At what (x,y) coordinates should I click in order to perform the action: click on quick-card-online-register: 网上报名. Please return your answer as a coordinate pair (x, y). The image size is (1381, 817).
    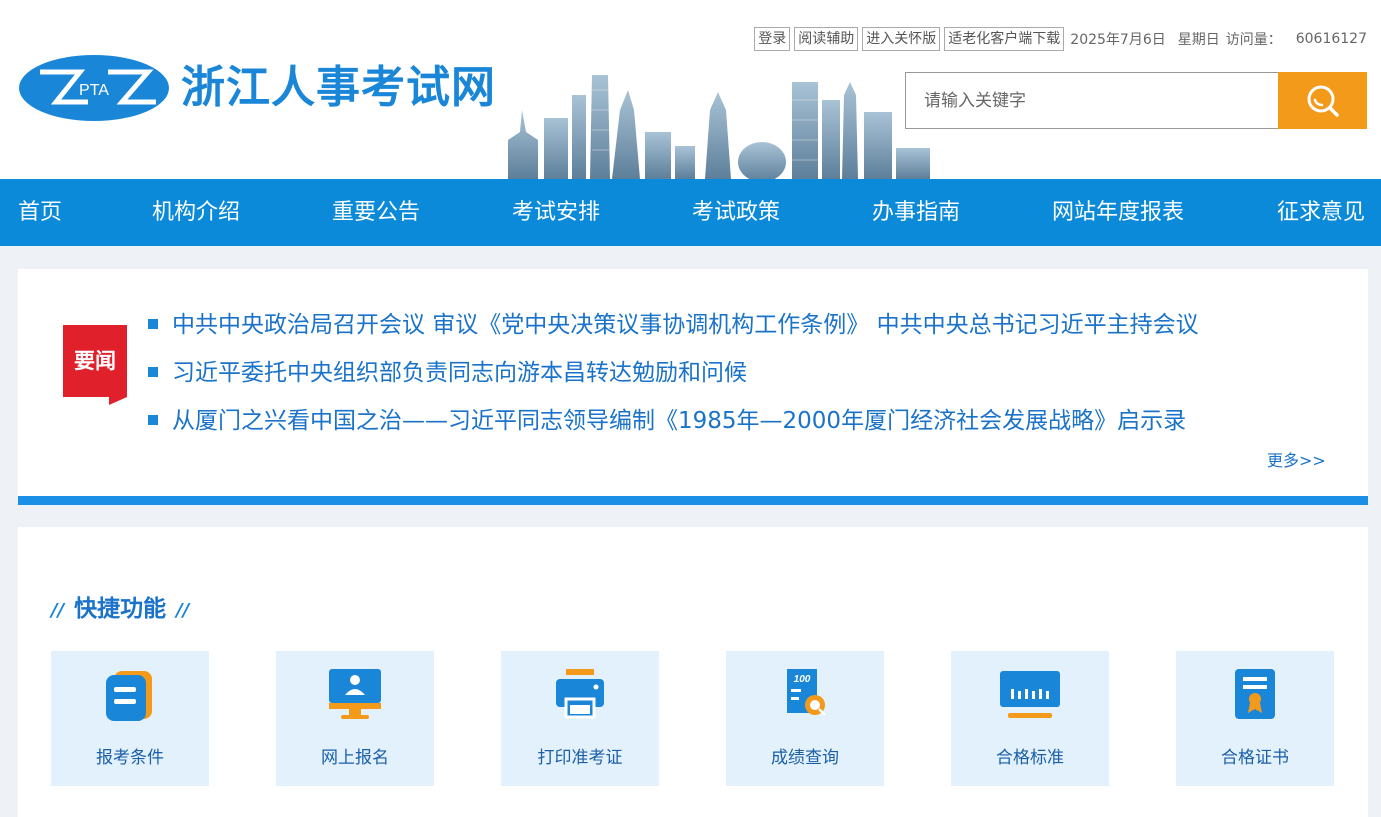
    Looking at the image, I should click on (355, 718).